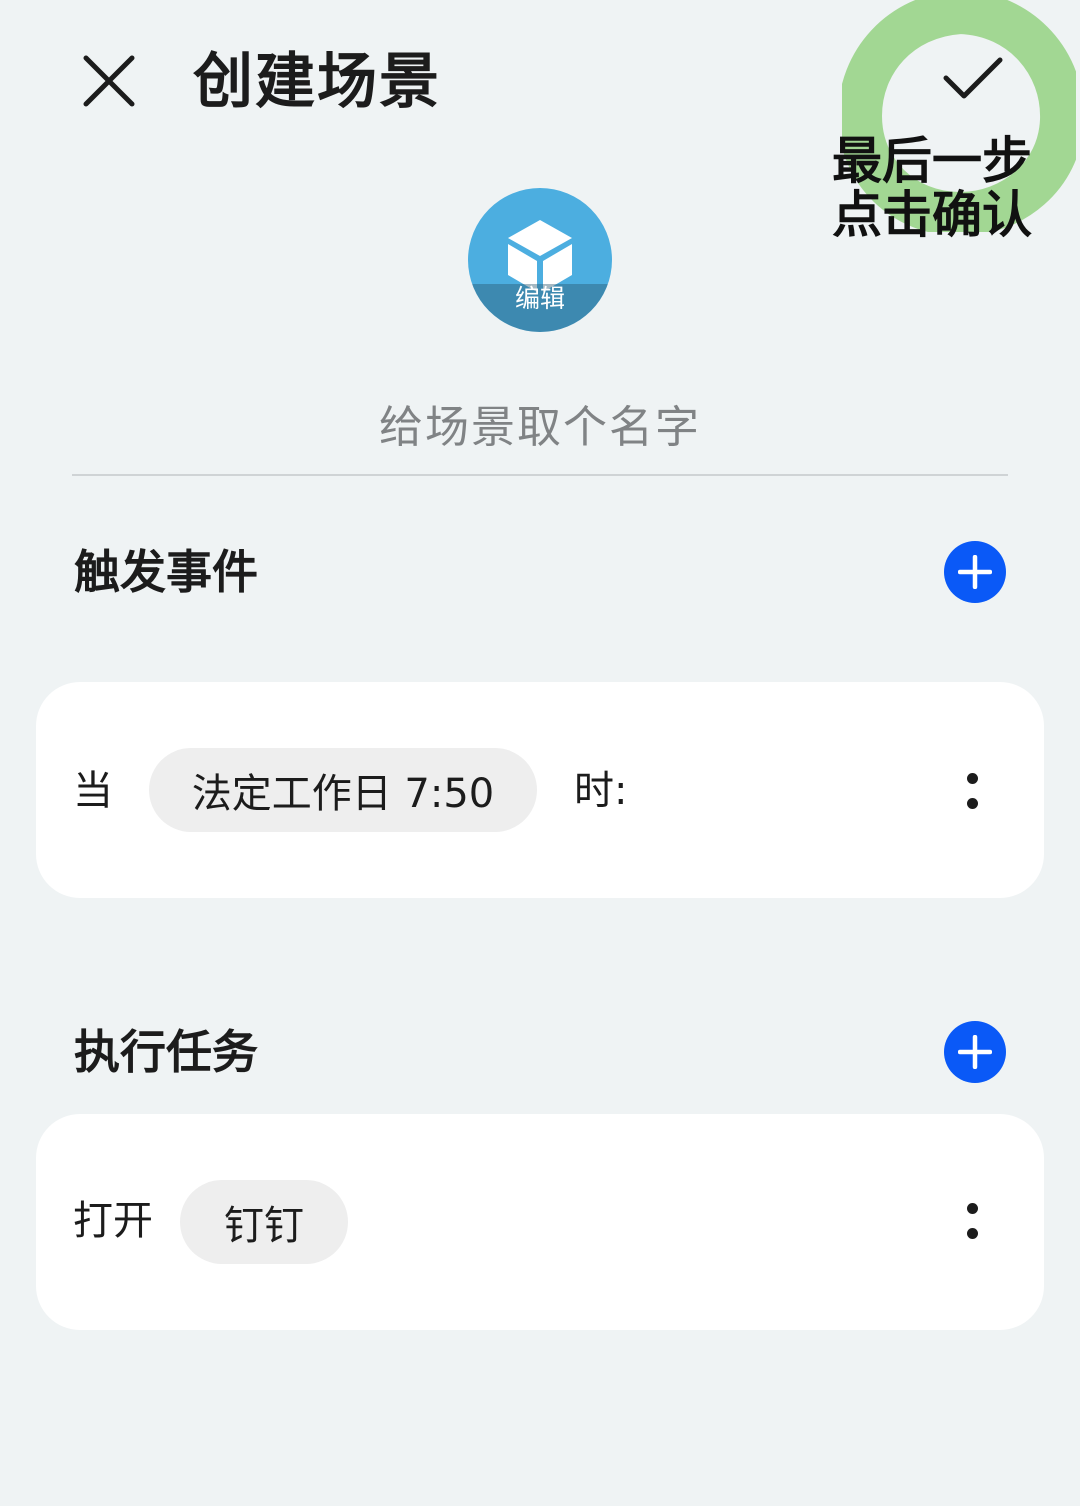 The width and height of the screenshot is (1080, 1506). I want to click on close-icon, so click(109, 81).